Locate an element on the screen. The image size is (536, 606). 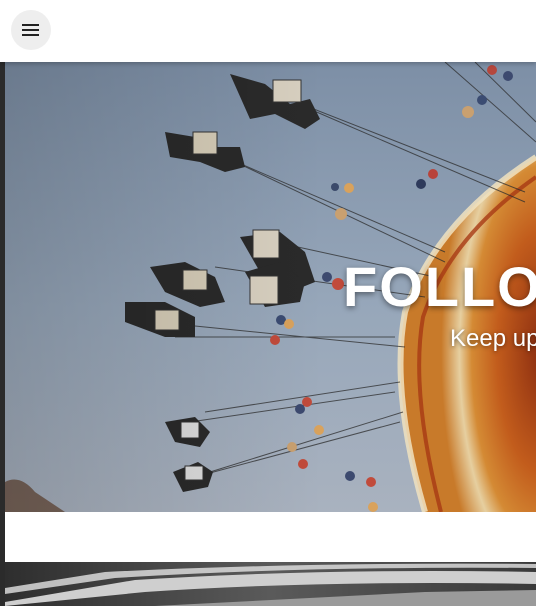
secondary-image-section is located at coordinates (270, 584).